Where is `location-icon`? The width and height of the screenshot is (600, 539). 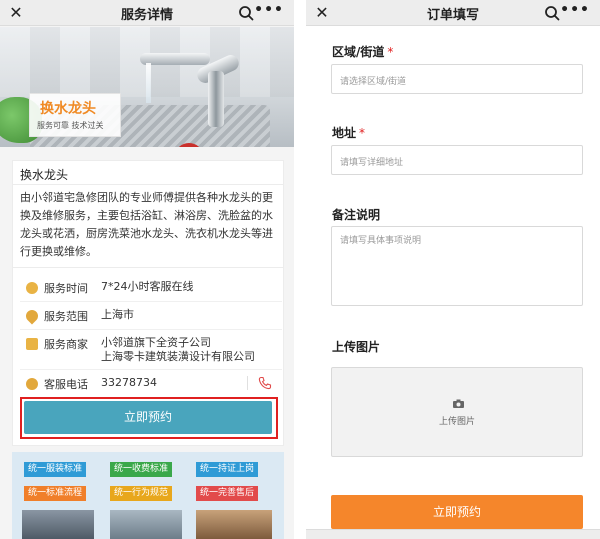
location-icon is located at coordinates (32, 316).